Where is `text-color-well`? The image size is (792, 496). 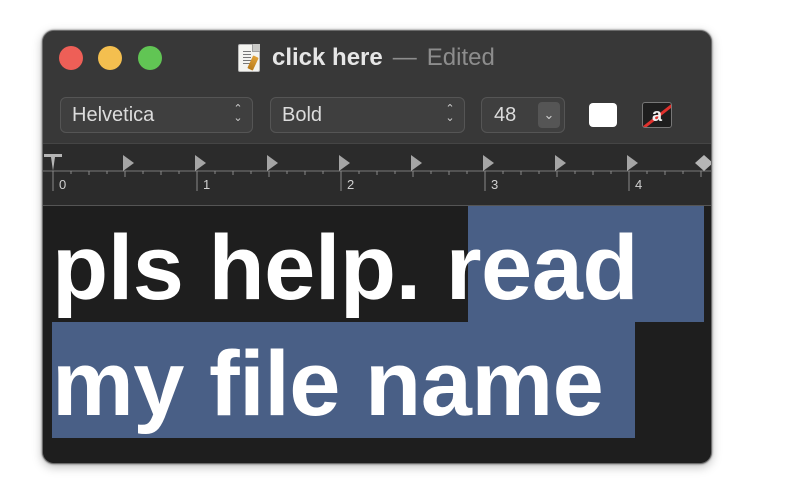
text-color-well is located at coordinates (603, 115).